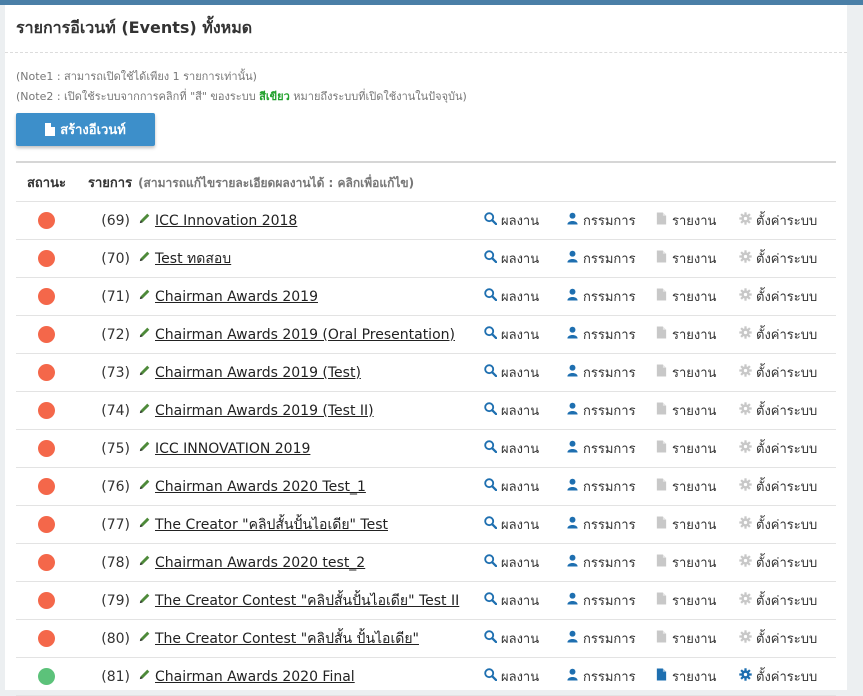 The height and width of the screenshot is (696, 863). I want to click on event-name-link: Chairman Awards 2020 test_2, so click(260, 563).